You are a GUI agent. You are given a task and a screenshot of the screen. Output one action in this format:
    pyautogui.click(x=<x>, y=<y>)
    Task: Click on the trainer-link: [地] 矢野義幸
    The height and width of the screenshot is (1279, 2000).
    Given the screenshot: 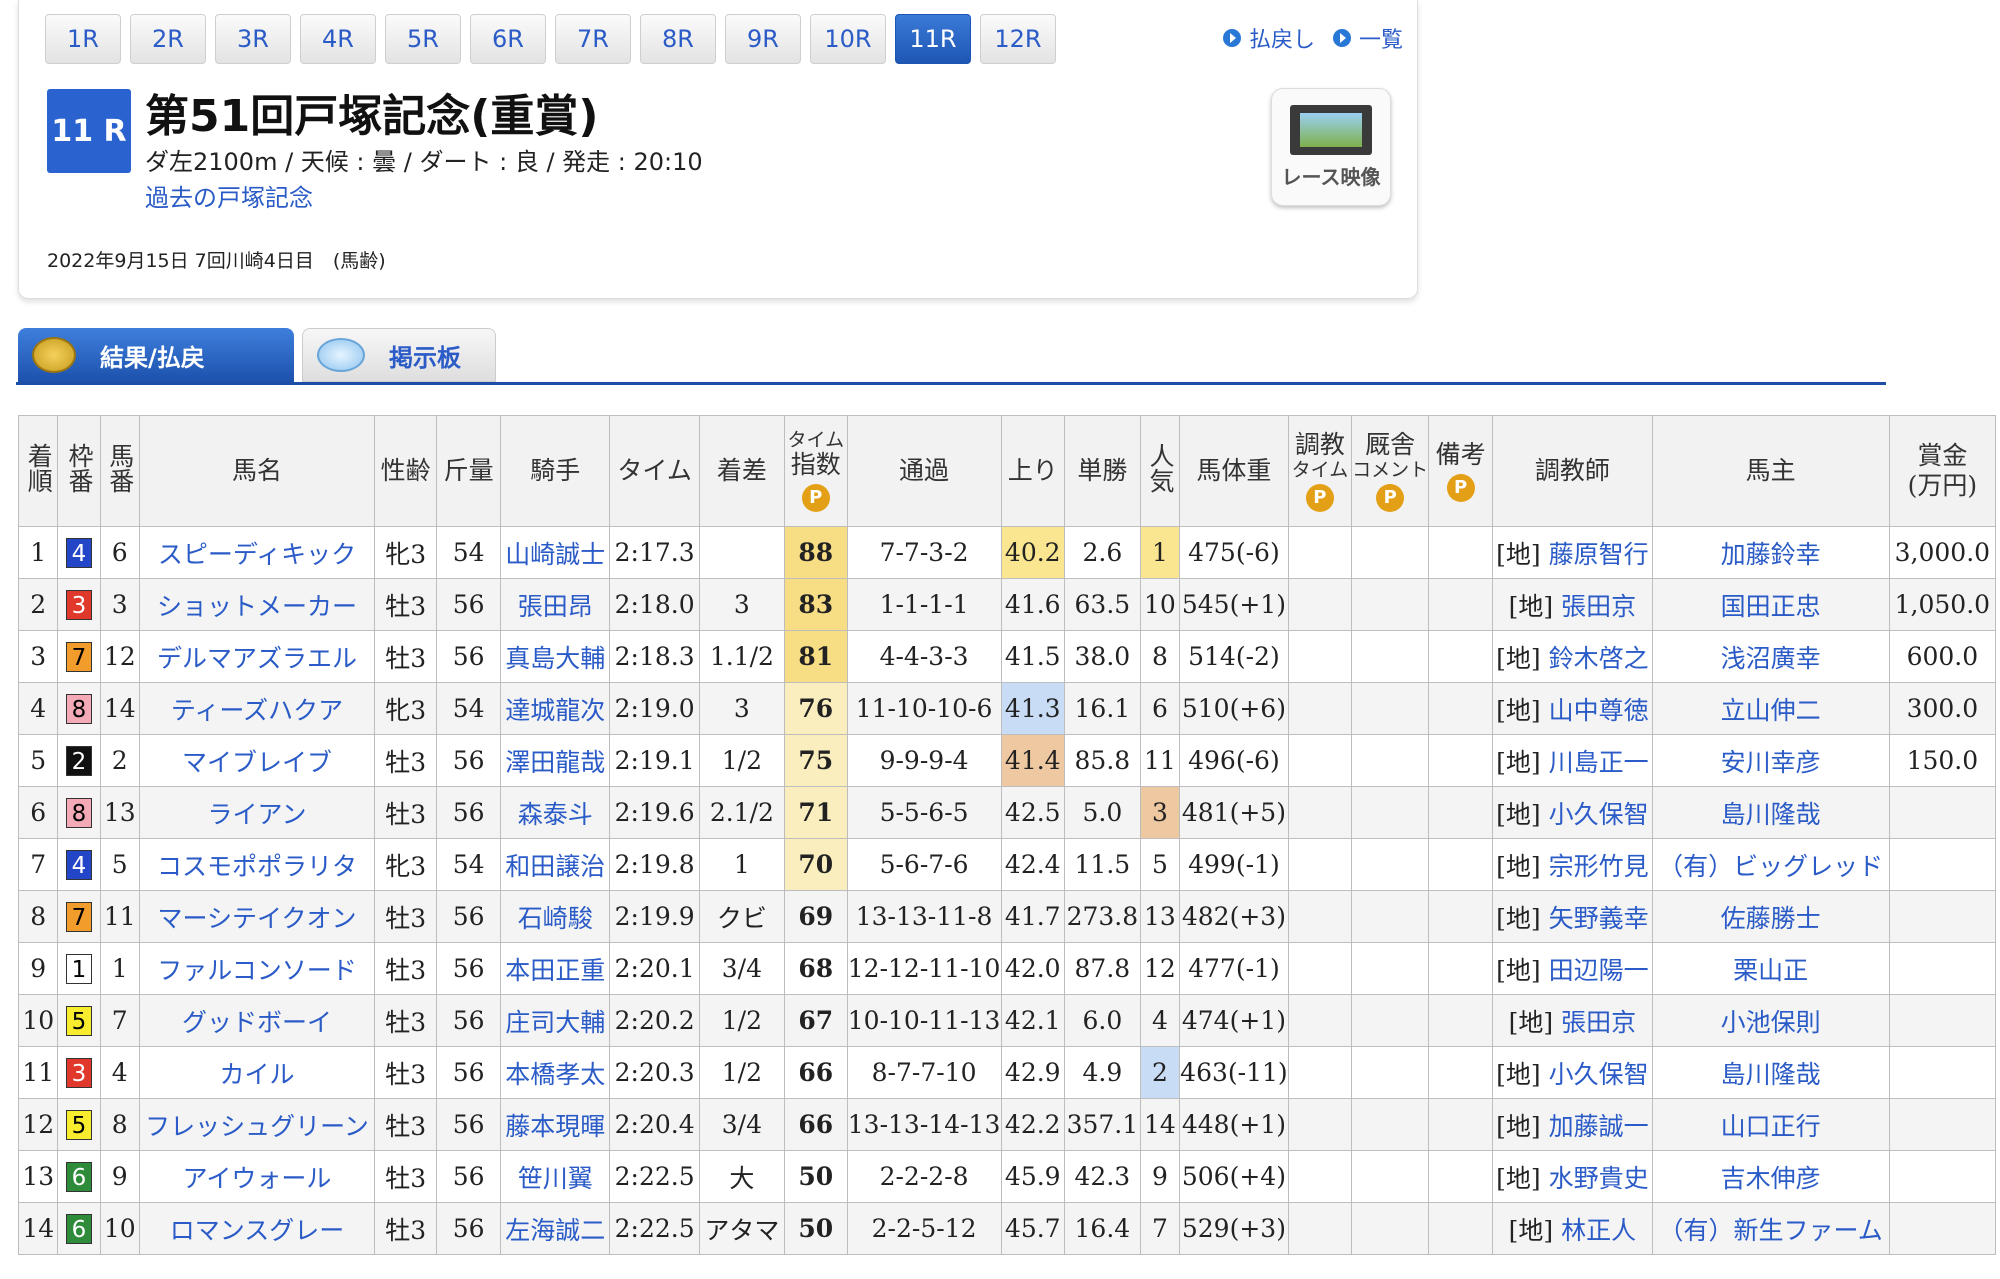 What is the action you would take?
    pyautogui.click(x=1572, y=916)
    